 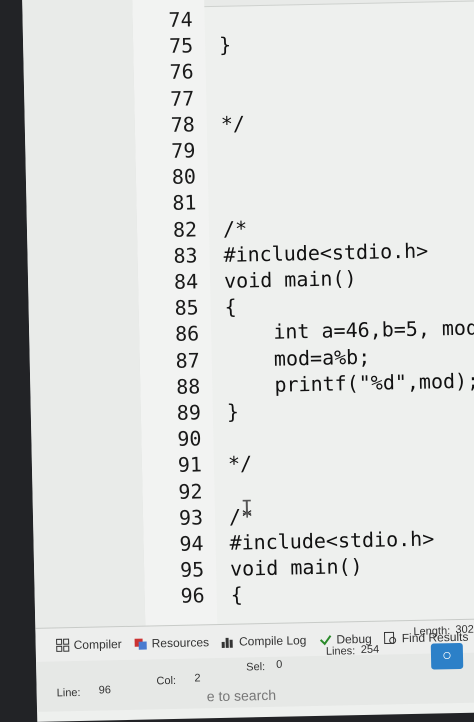 What do you see at coordinates (68, 693) in the screenshot?
I see `status-line-label: Line:` at bounding box center [68, 693].